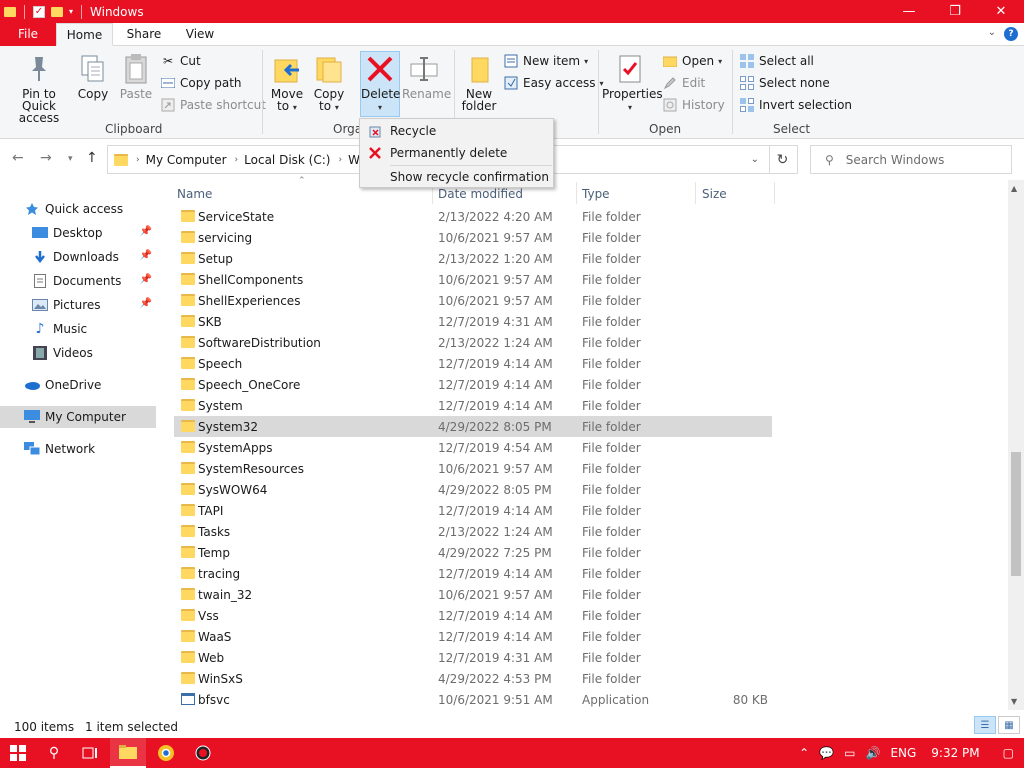 The height and width of the screenshot is (768, 1024). What do you see at coordinates (783, 159) in the screenshot?
I see `refresh-icon: ↻` at bounding box center [783, 159].